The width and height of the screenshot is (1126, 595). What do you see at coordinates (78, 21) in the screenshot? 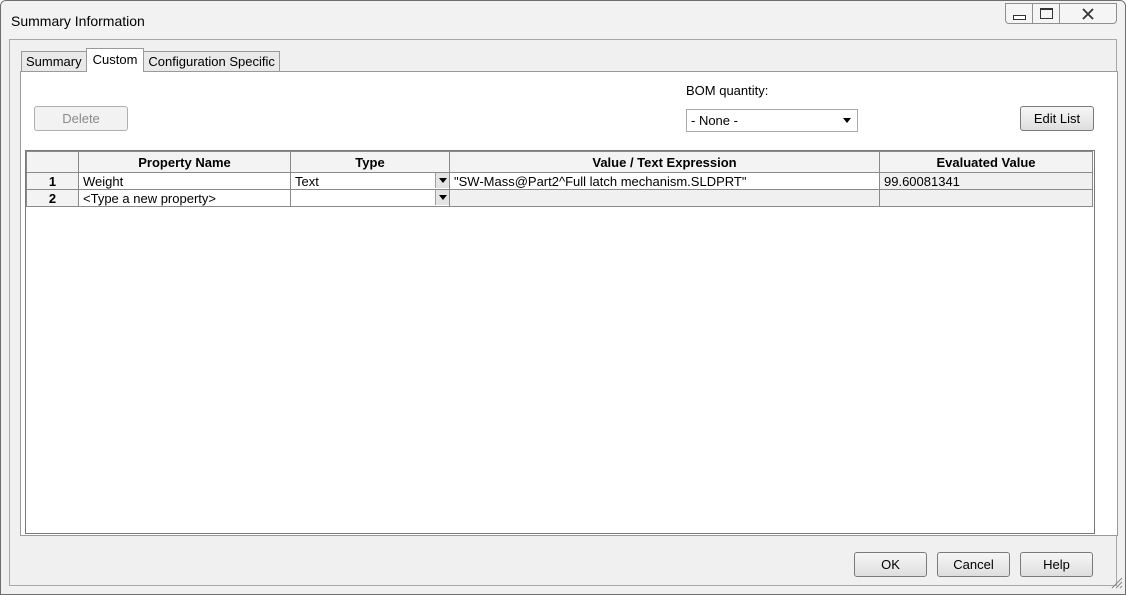
I see `window-title: Summary Information` at bounding box center [78, 21].